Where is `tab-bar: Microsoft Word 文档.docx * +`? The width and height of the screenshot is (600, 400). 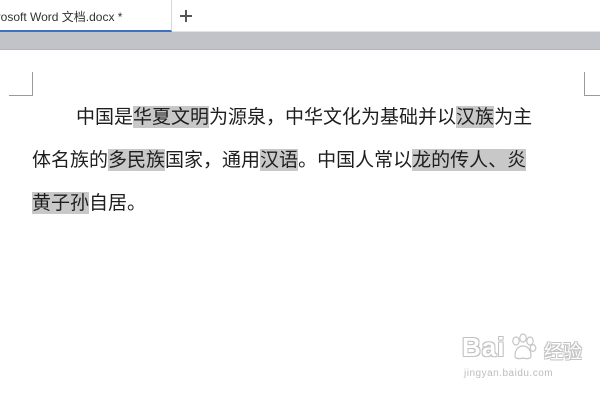
tab-bar: Microsoft Word 文档.docx * + is located at coordinates (300, 16).